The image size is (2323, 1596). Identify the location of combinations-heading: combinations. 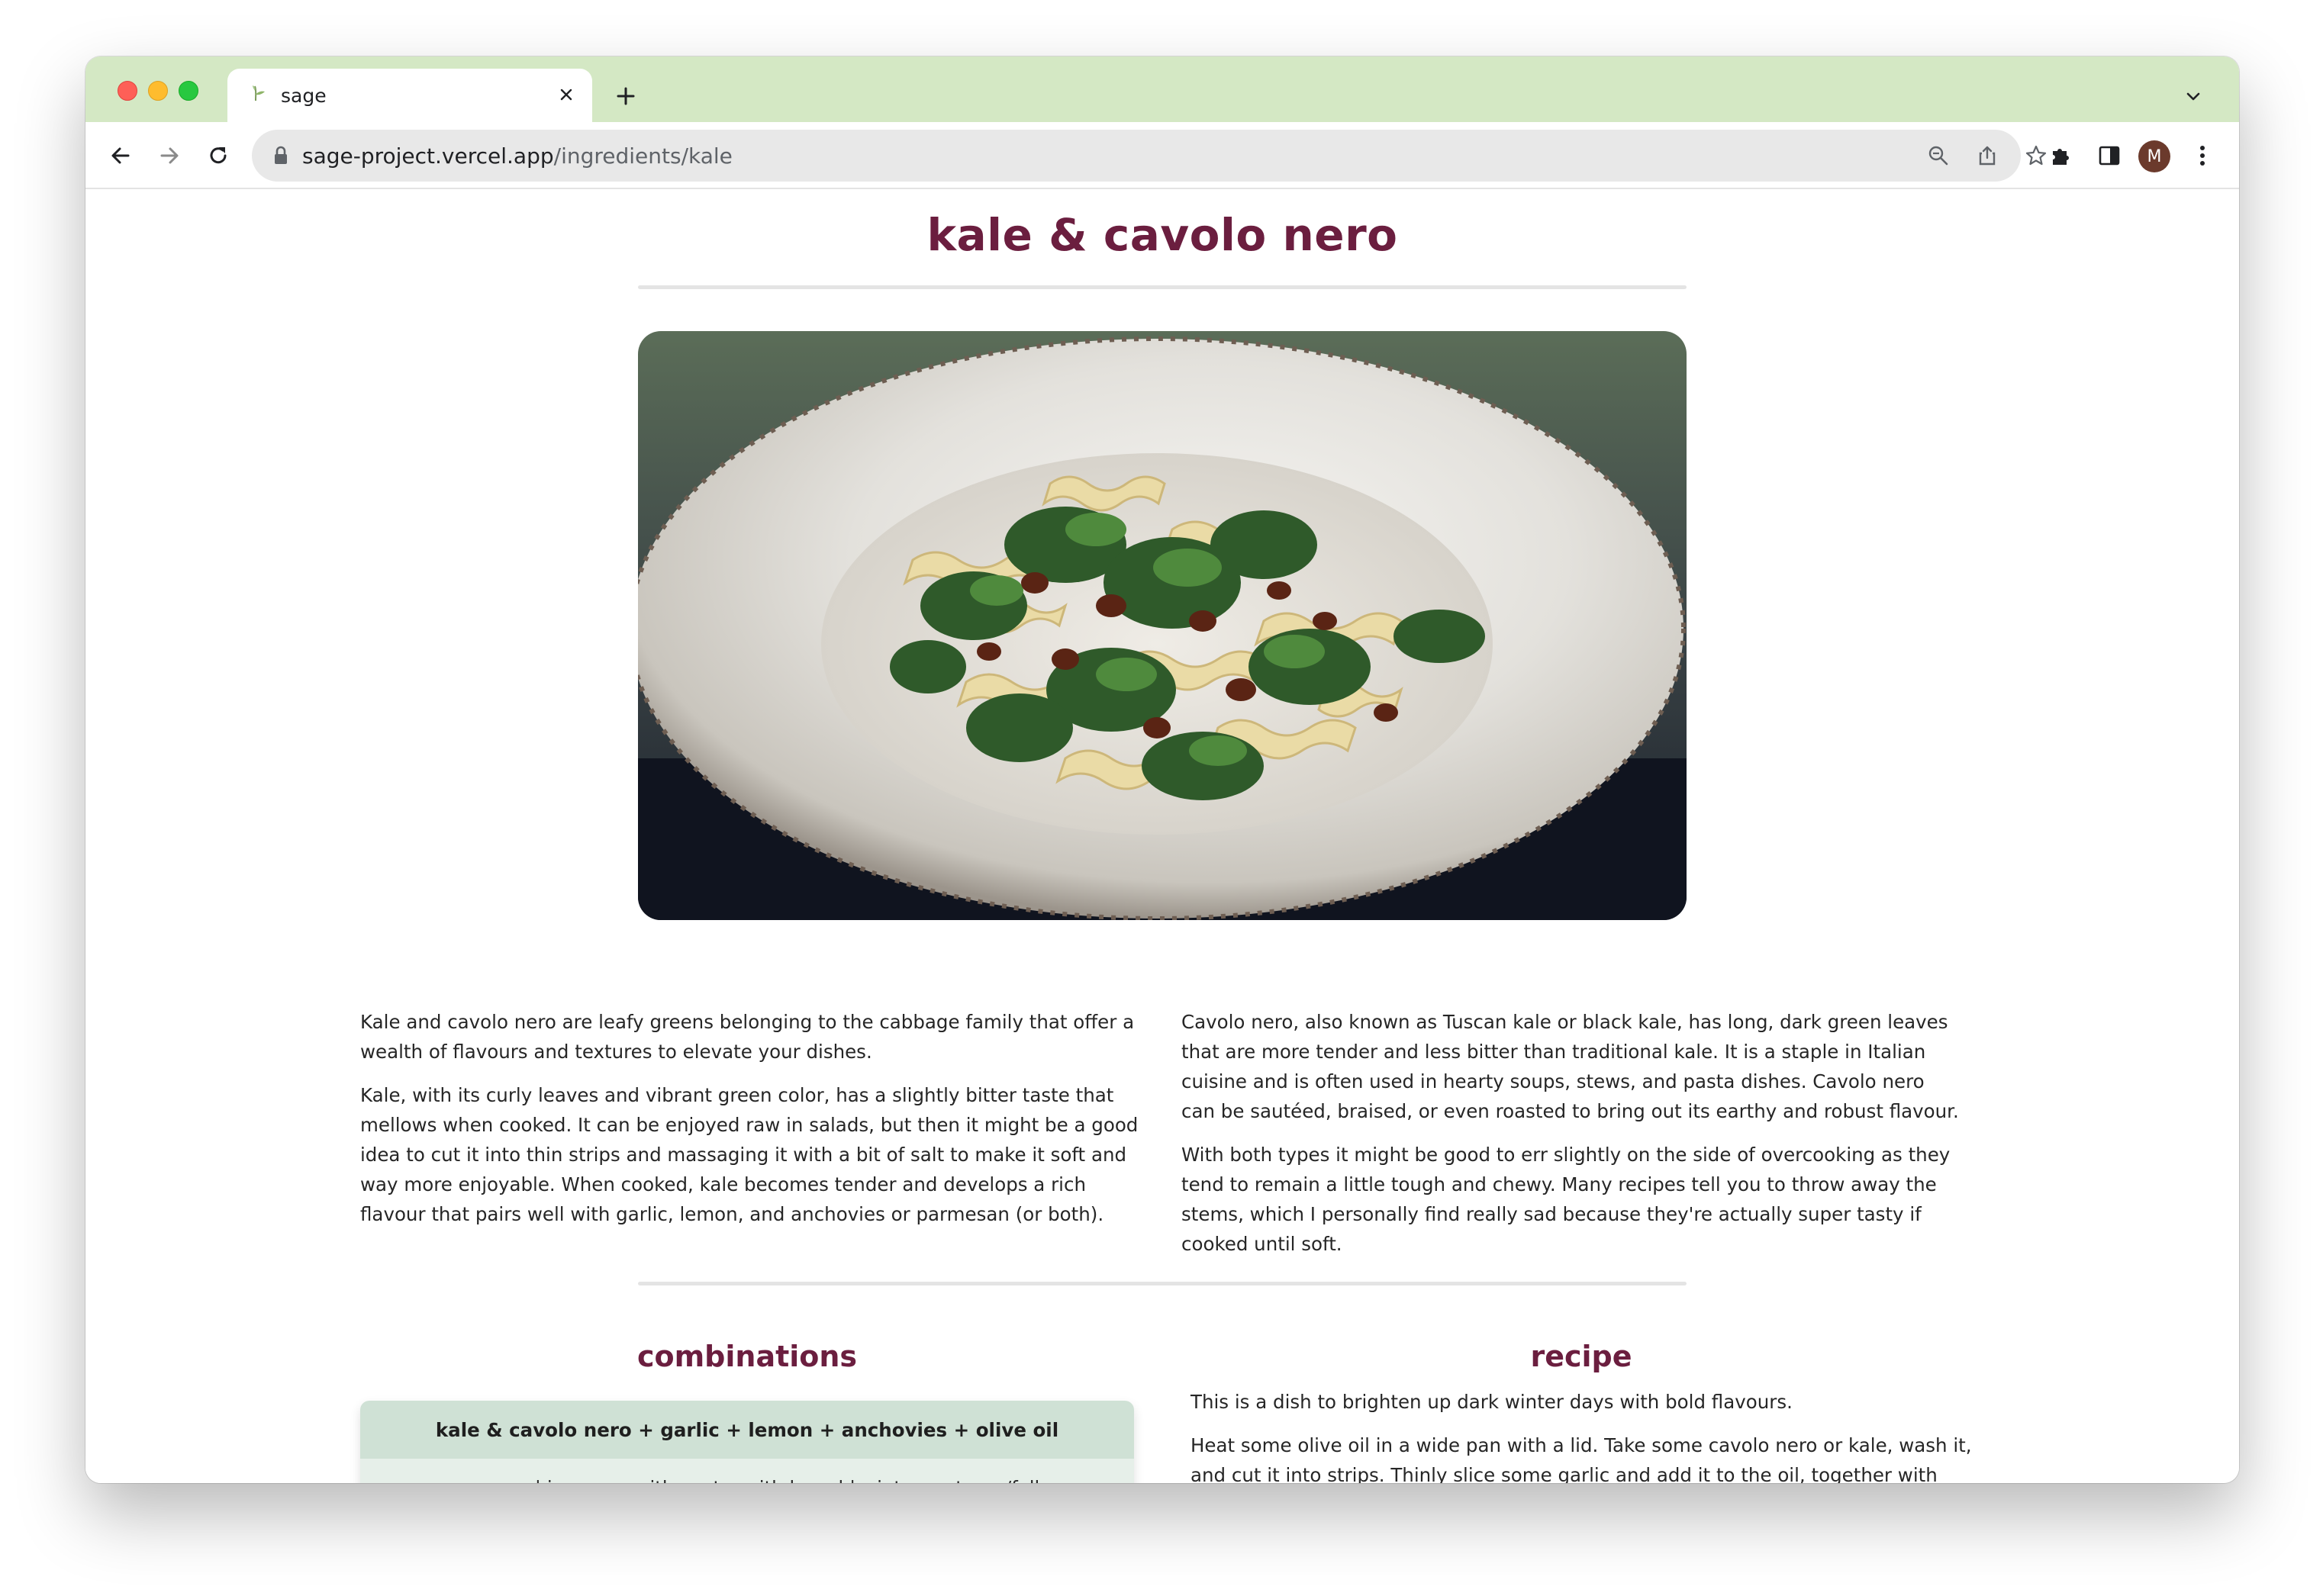
(747, 1356).